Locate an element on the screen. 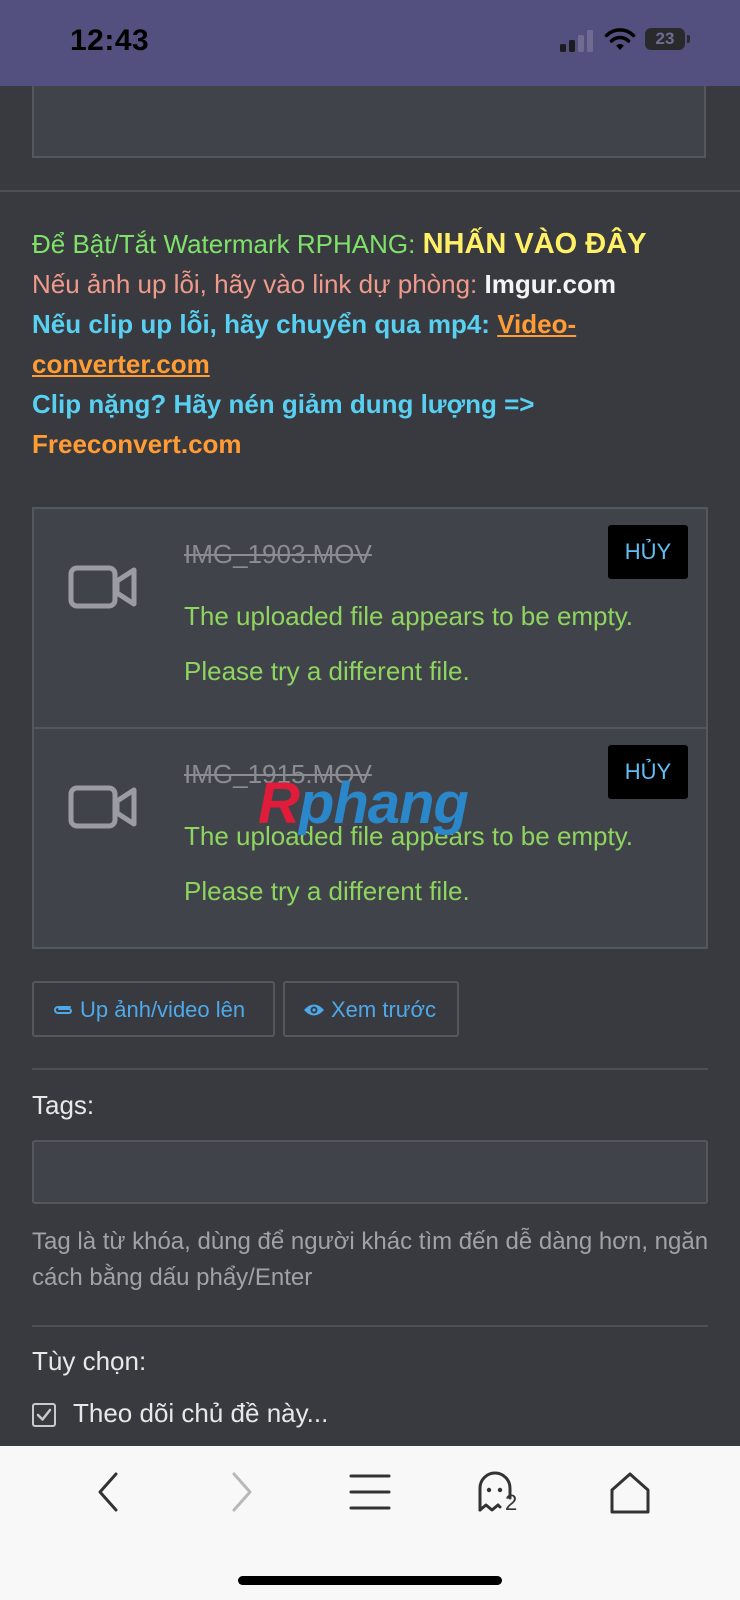 The width and height of the screenshot is (740, 1600). eye-icon is located at coordinates (314, 1010).